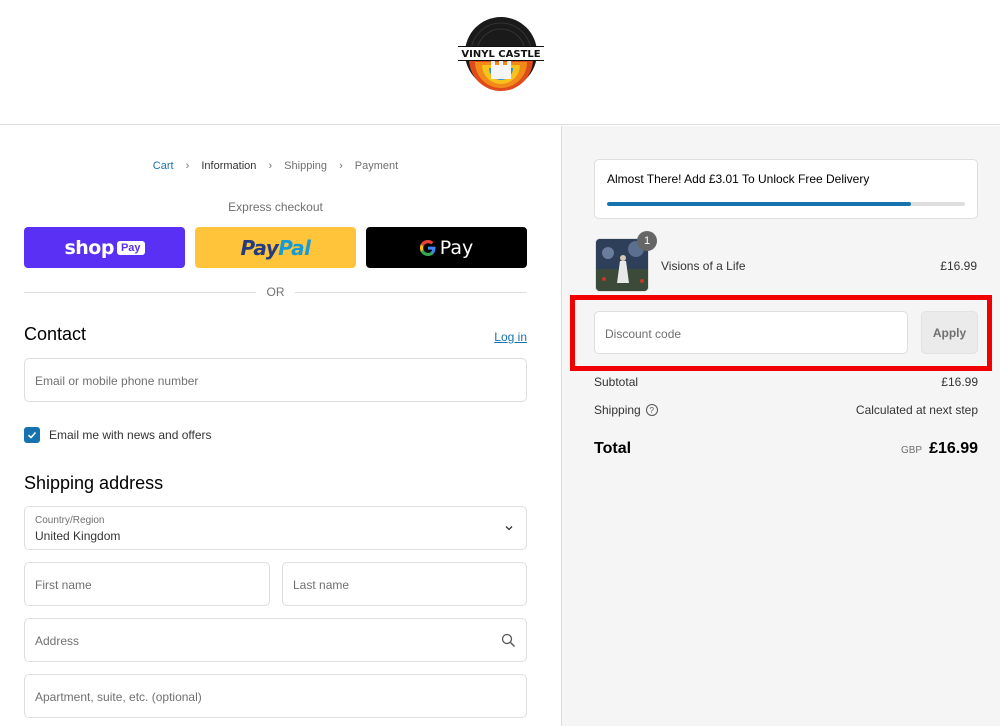 The image size is (1000, 726). What do you see at coordinates (57, 641) in the screenshot?
I see `address-placeholder: Address` at bounding box center [57, 641].